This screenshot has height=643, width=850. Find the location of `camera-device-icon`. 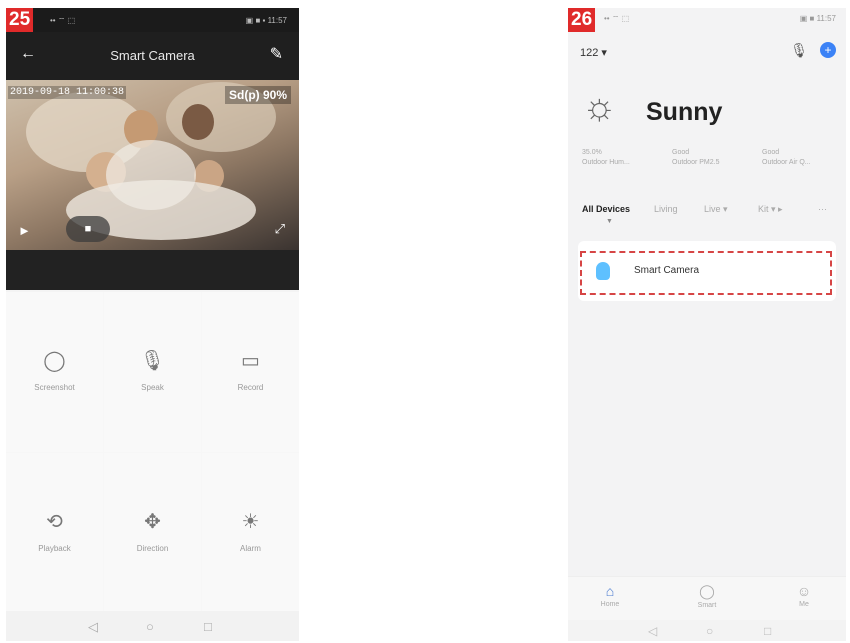

camera-device-icon is located at coordinates (603, 271).